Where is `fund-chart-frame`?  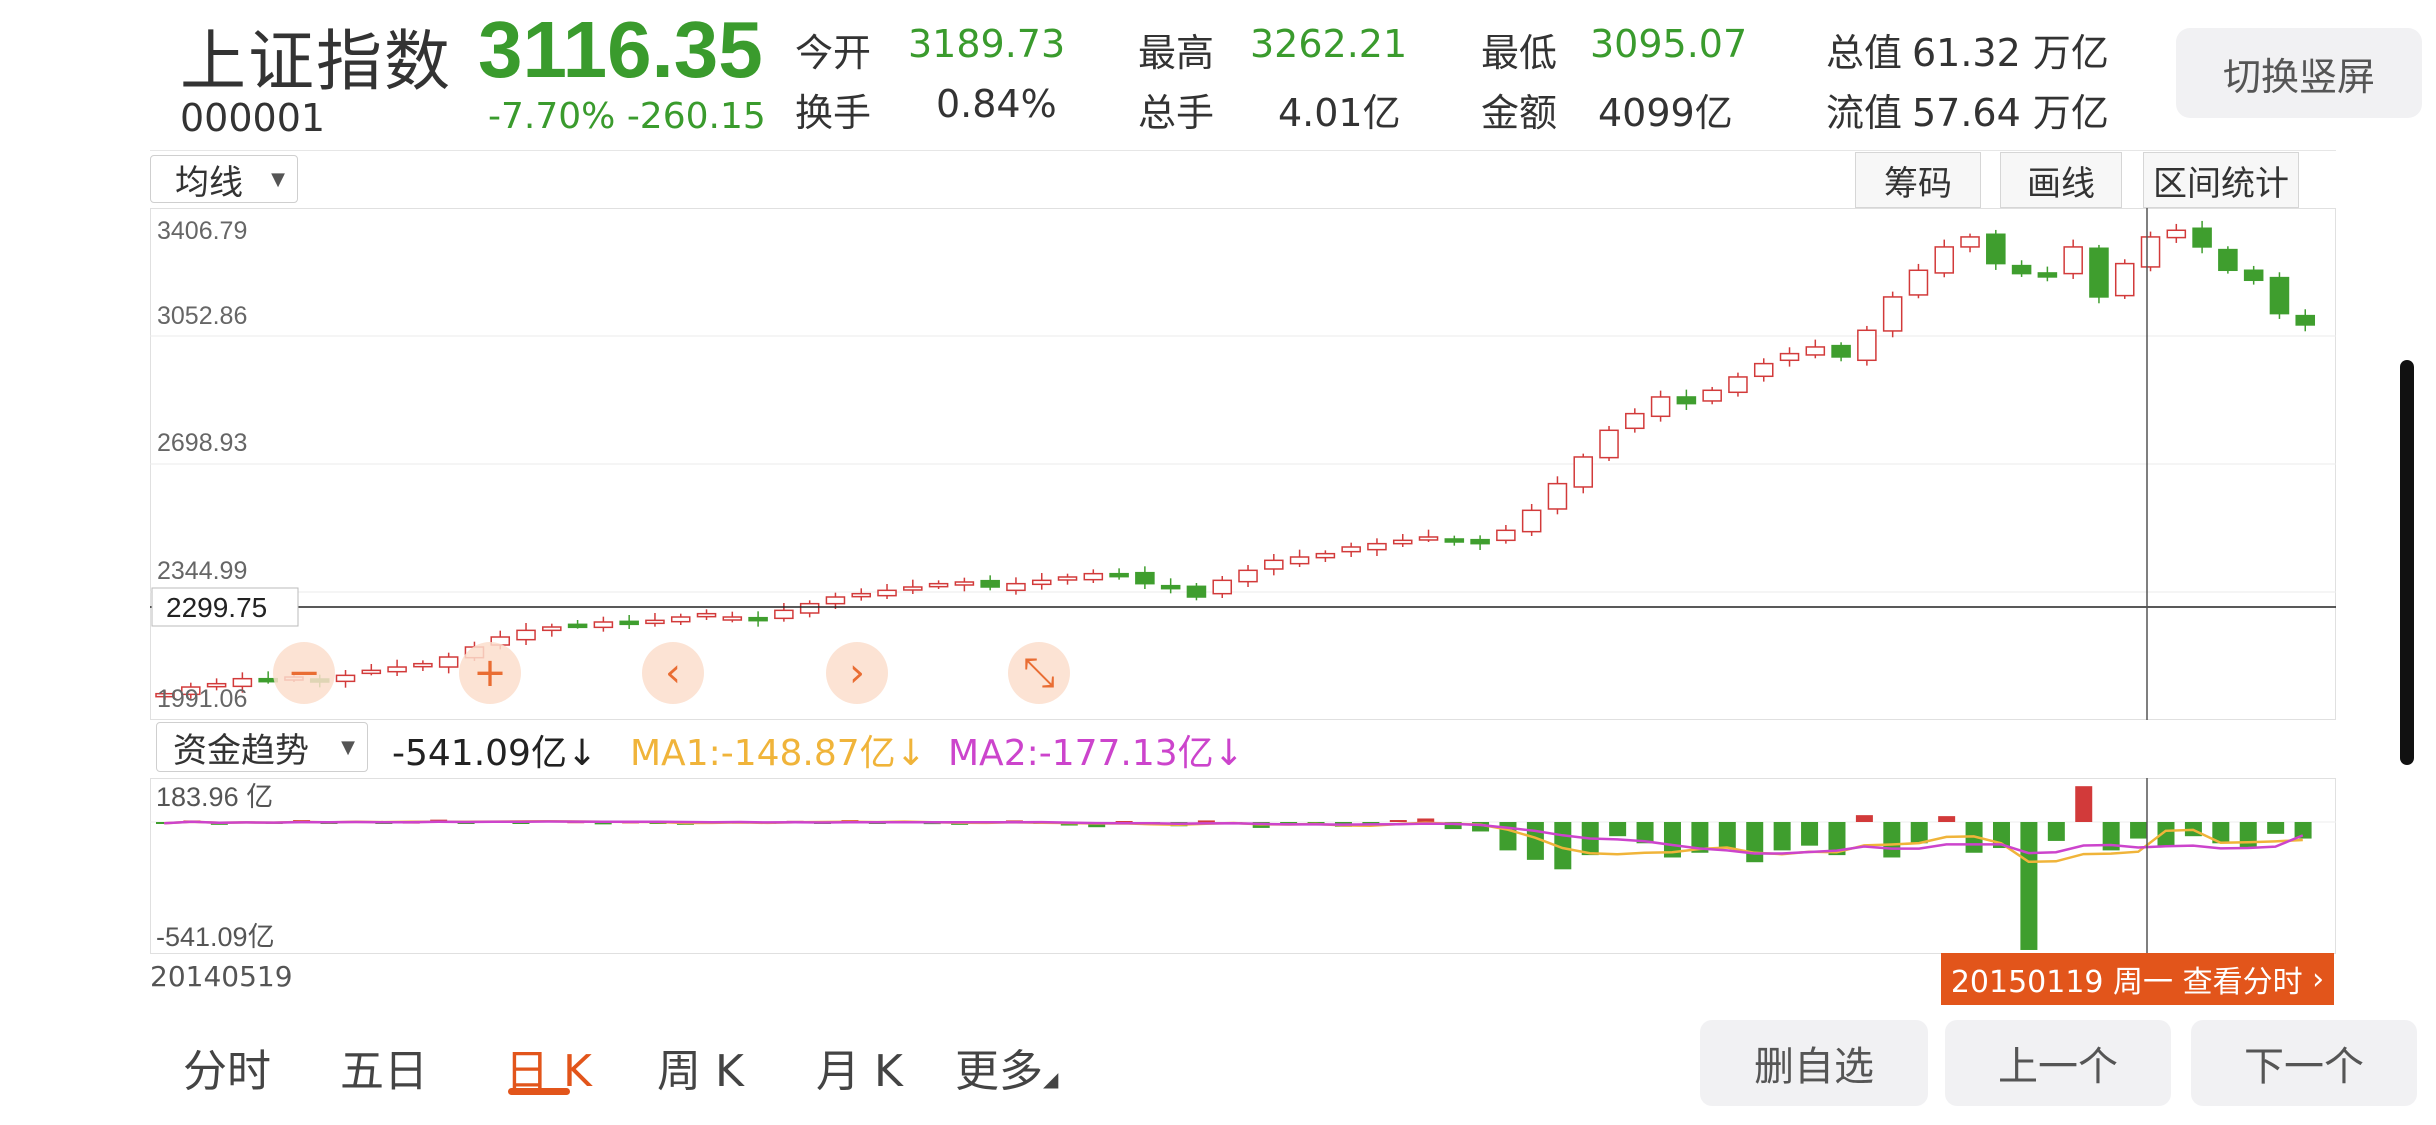
fund-chart-frame is located at coordinates (1243, 866).